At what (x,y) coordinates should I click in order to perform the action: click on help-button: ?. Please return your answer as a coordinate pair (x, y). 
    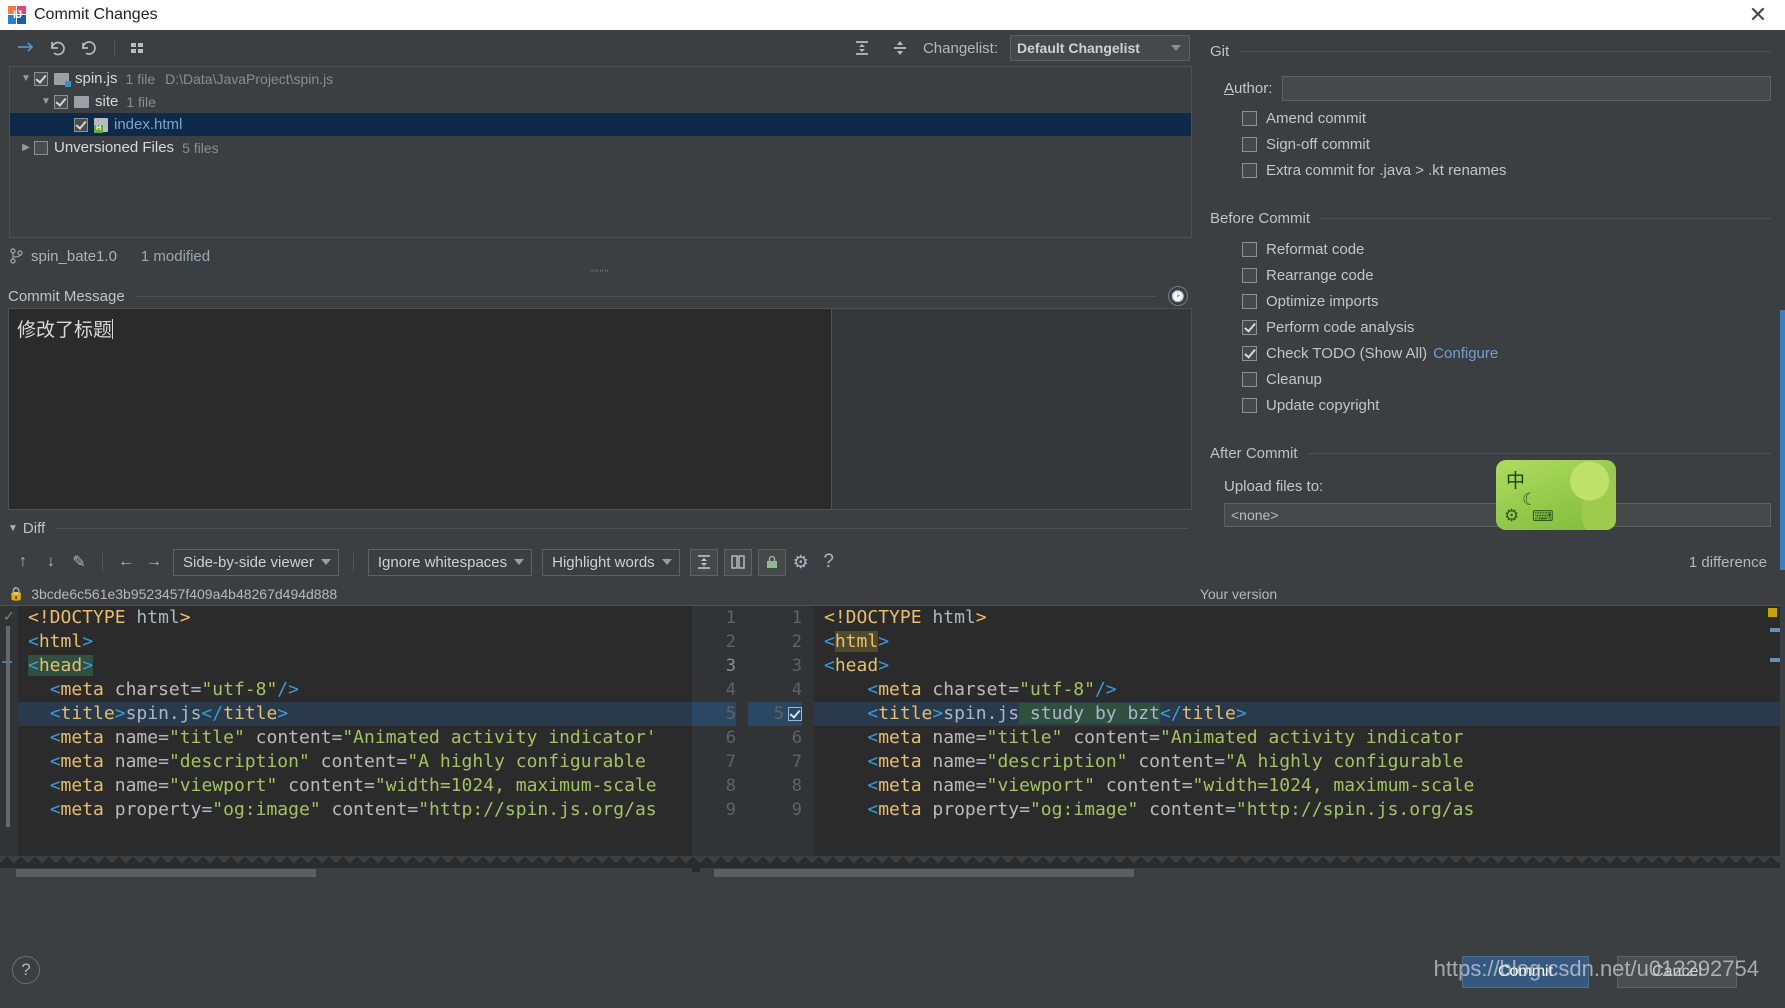
    Looking at the image, I should click on (26, 970).